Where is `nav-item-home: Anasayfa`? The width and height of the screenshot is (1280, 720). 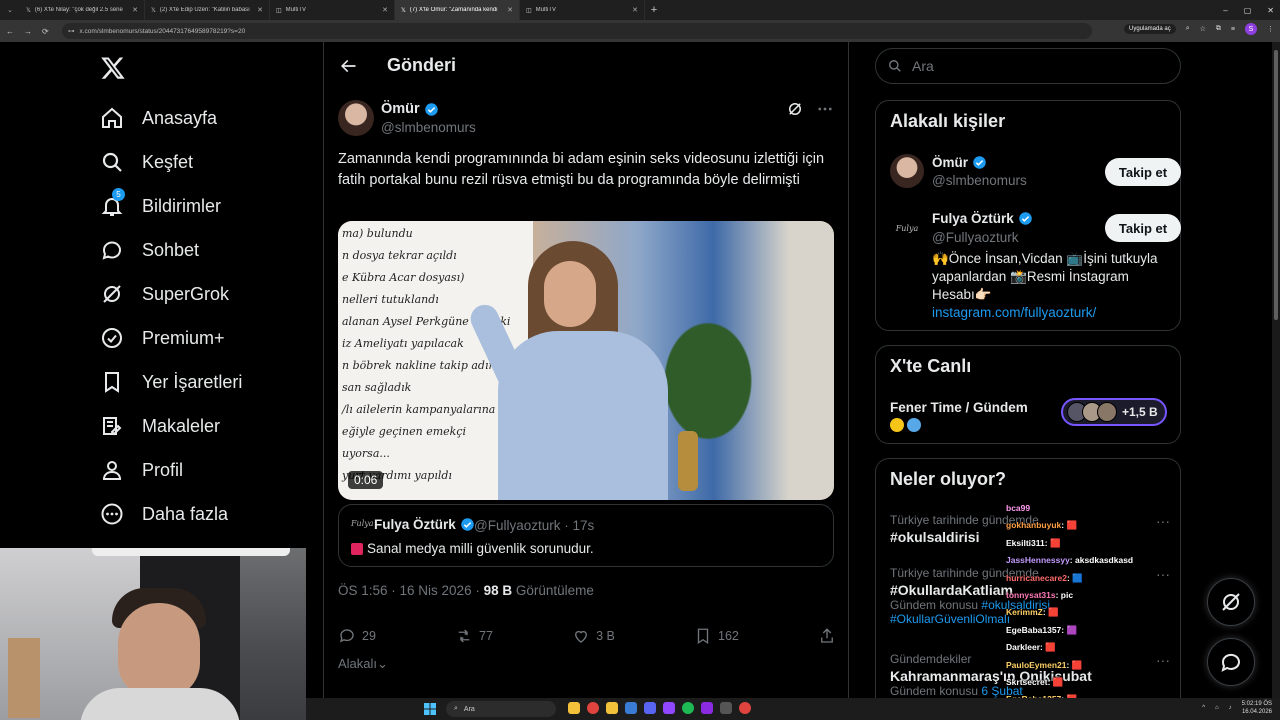
nav-item-home: Anasayfa is located at coordinates (171, 118).